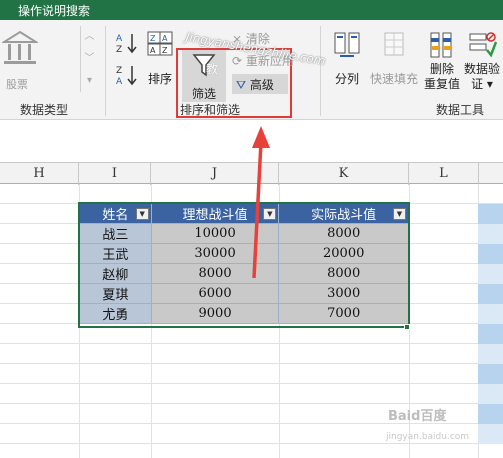  Describe the element at coordinates (417, 416) in the screenshot. I see `baidu-watermark: Baid百度` at that location.